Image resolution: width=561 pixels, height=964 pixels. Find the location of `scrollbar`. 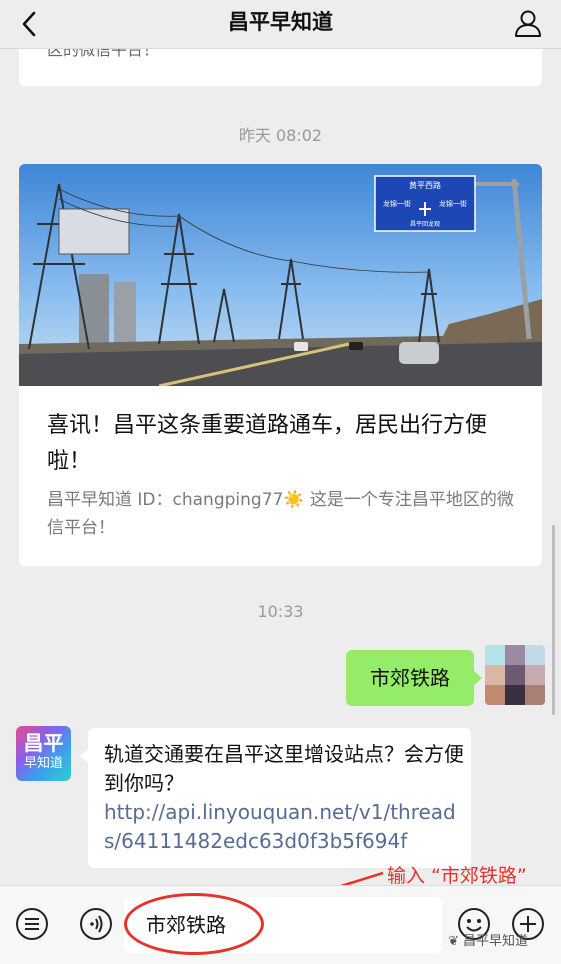

scrollbar is located at coordinates (553, 620).